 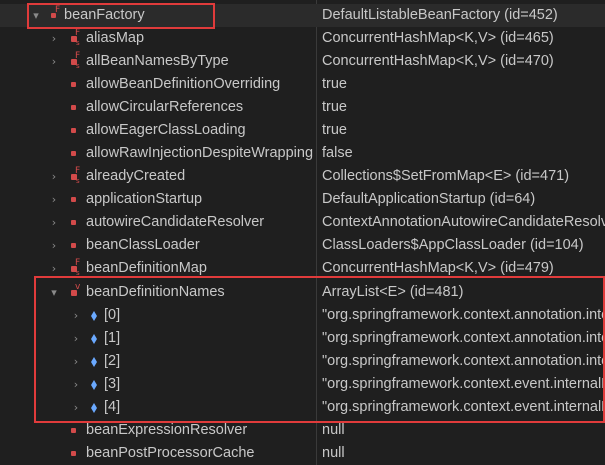 What do you see at coordinates (175, 222) in the screenshot?
I see `tree-row-name: autowireCandidateResolver` at bounding box center [175, 222].